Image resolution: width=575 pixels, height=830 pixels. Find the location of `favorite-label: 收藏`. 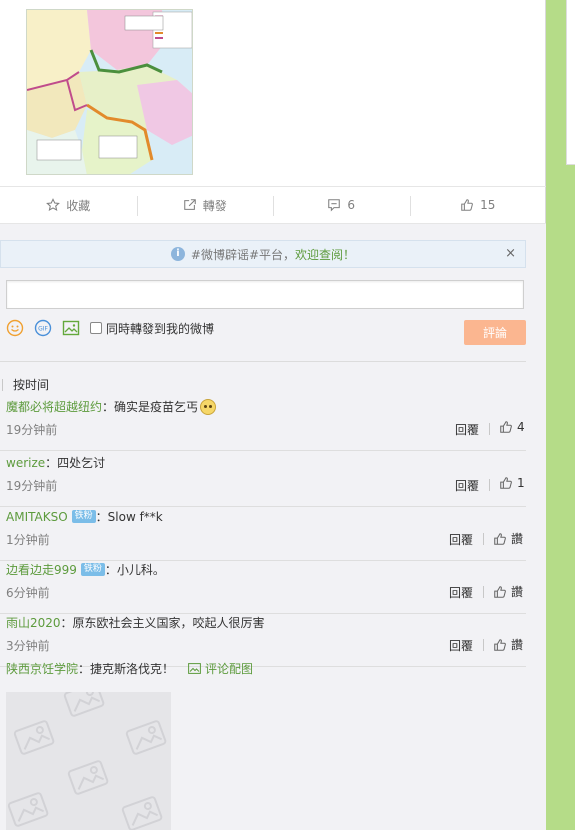

favorite-label: 收藏 is located at coordinates (78, 205).